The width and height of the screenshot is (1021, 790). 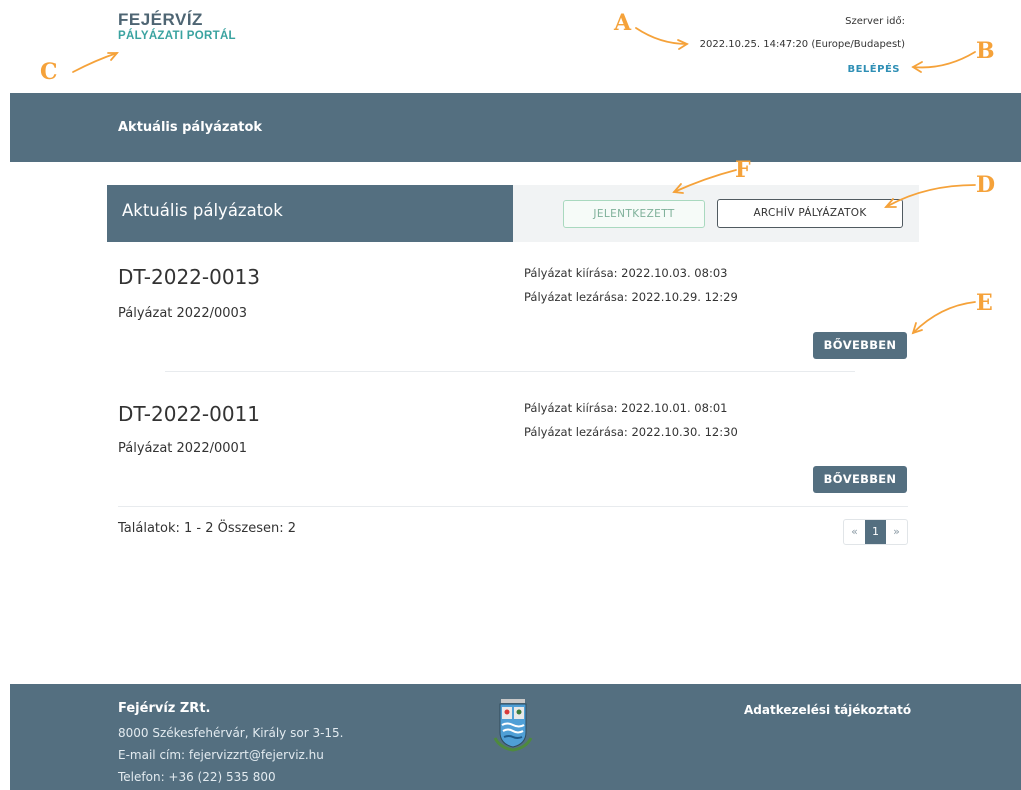 I want to click on annotation-f: F, so click(x=743, y=170).